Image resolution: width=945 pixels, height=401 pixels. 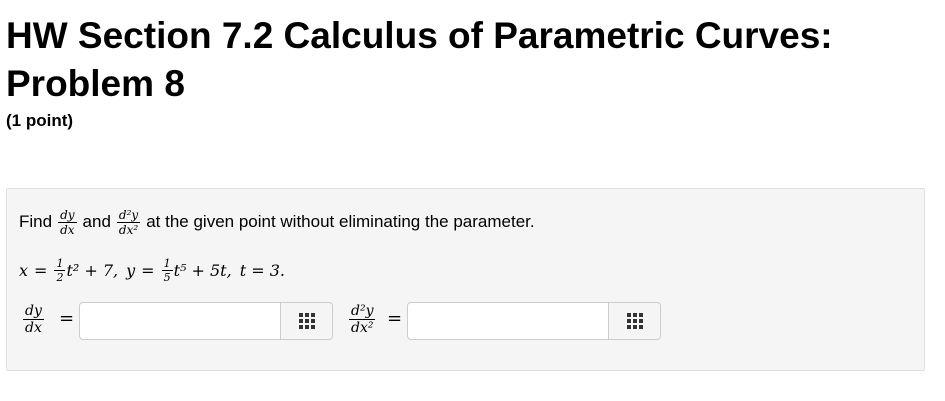 What do you see at coordinates (24, 270) in the screenshot?
I see `x-variable: x` at bounding box center [24, 270].